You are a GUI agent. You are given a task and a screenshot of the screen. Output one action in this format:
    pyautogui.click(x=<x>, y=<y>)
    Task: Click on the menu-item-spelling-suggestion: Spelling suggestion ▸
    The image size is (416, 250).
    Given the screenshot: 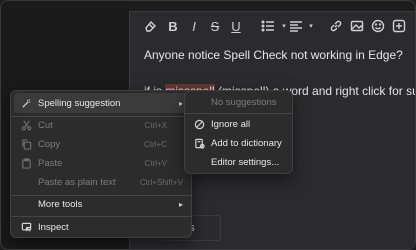 What is the action you would take?
    pyautogui.click(x=101, y=103)
    